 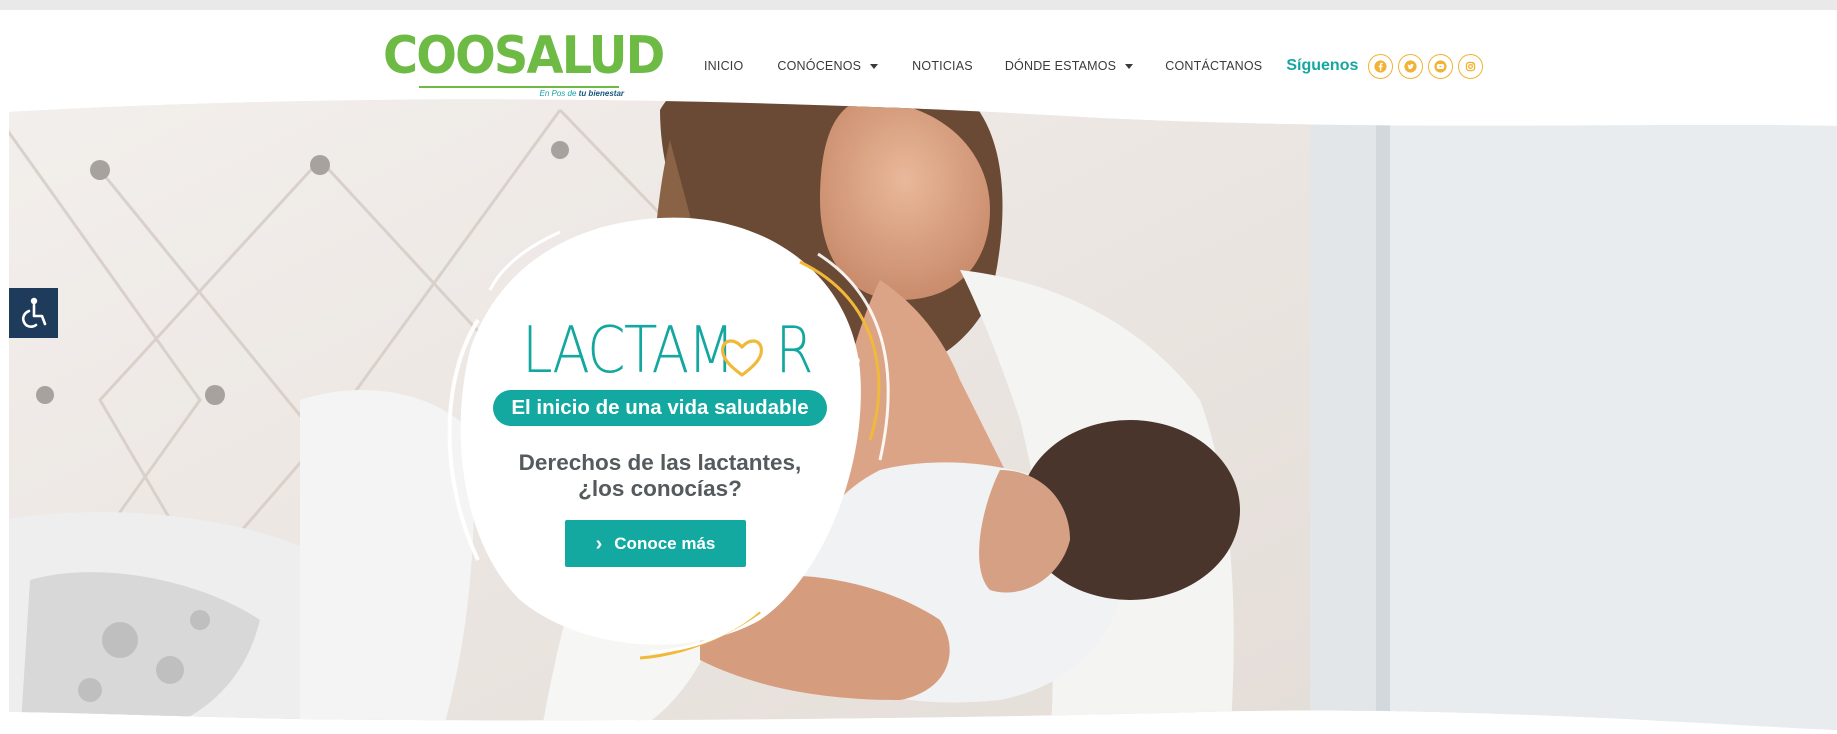 What do you see at coordinates (1381, 66) in the screenshot?
I see `facebook-icon` at bounding box center [1381, 66].